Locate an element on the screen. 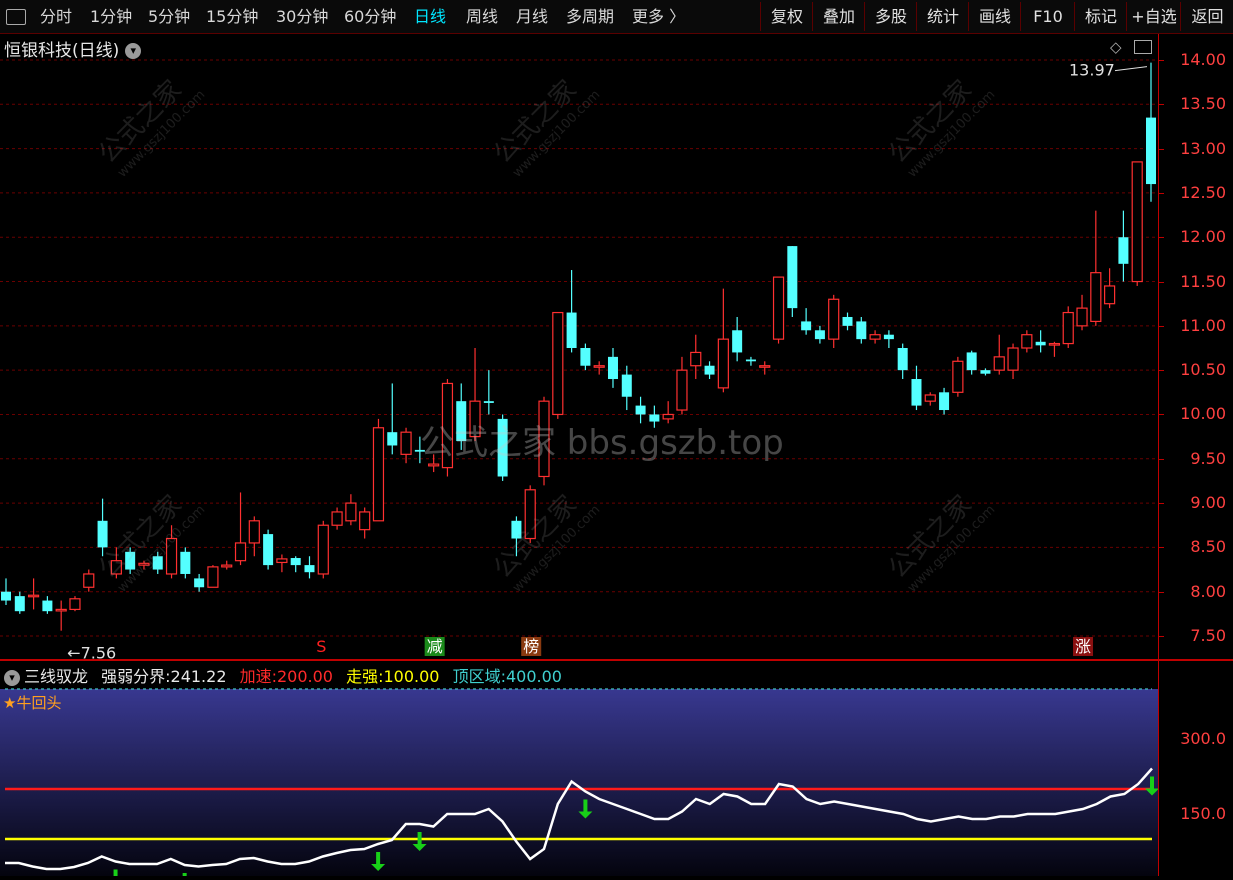 Image resolution: width=1233 pixels, height=880 pixels. period-tab: 更多 〉 is located at coordinates (658, 16).